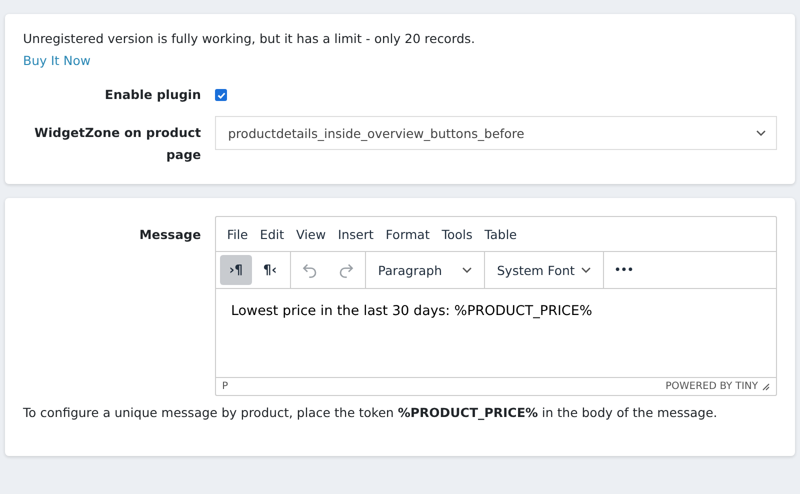 This screenshot has width=800, height=494. Describe the element at coordinates (169, 235) in the screenshot. I see `field-label: Message` at that location.